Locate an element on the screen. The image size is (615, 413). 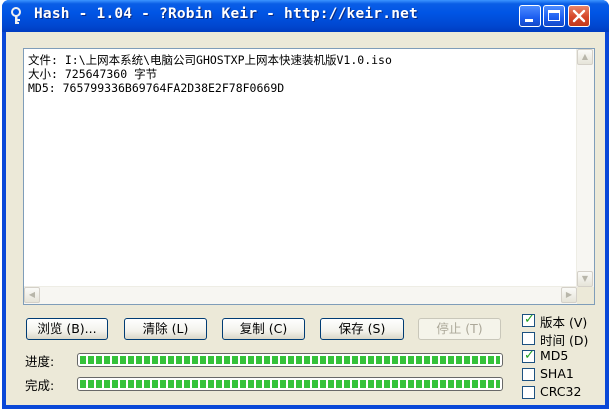
maximize-icon is located at coordinates (554, 15).